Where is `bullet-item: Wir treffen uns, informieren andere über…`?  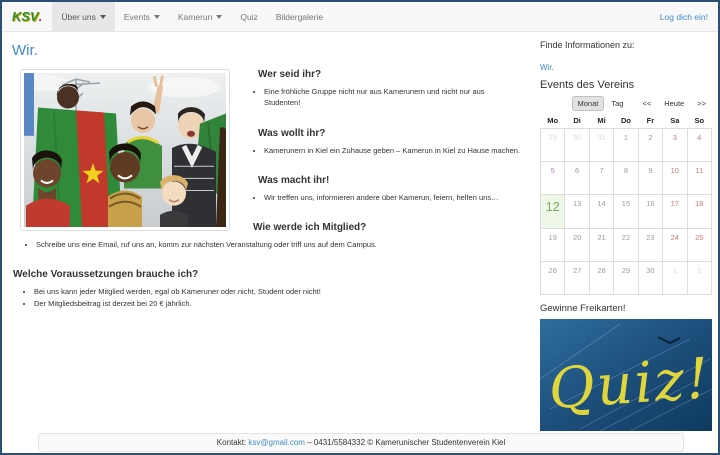
bullet-item: Wir treffen uns, informieren andere über… is located at coordinates (392, 197).